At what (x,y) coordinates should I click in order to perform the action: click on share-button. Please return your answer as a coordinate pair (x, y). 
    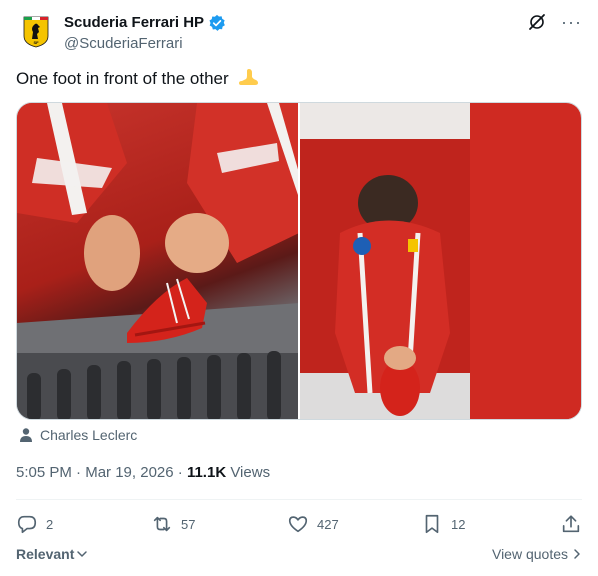
    Looking at the image, I should click on (571, 524).